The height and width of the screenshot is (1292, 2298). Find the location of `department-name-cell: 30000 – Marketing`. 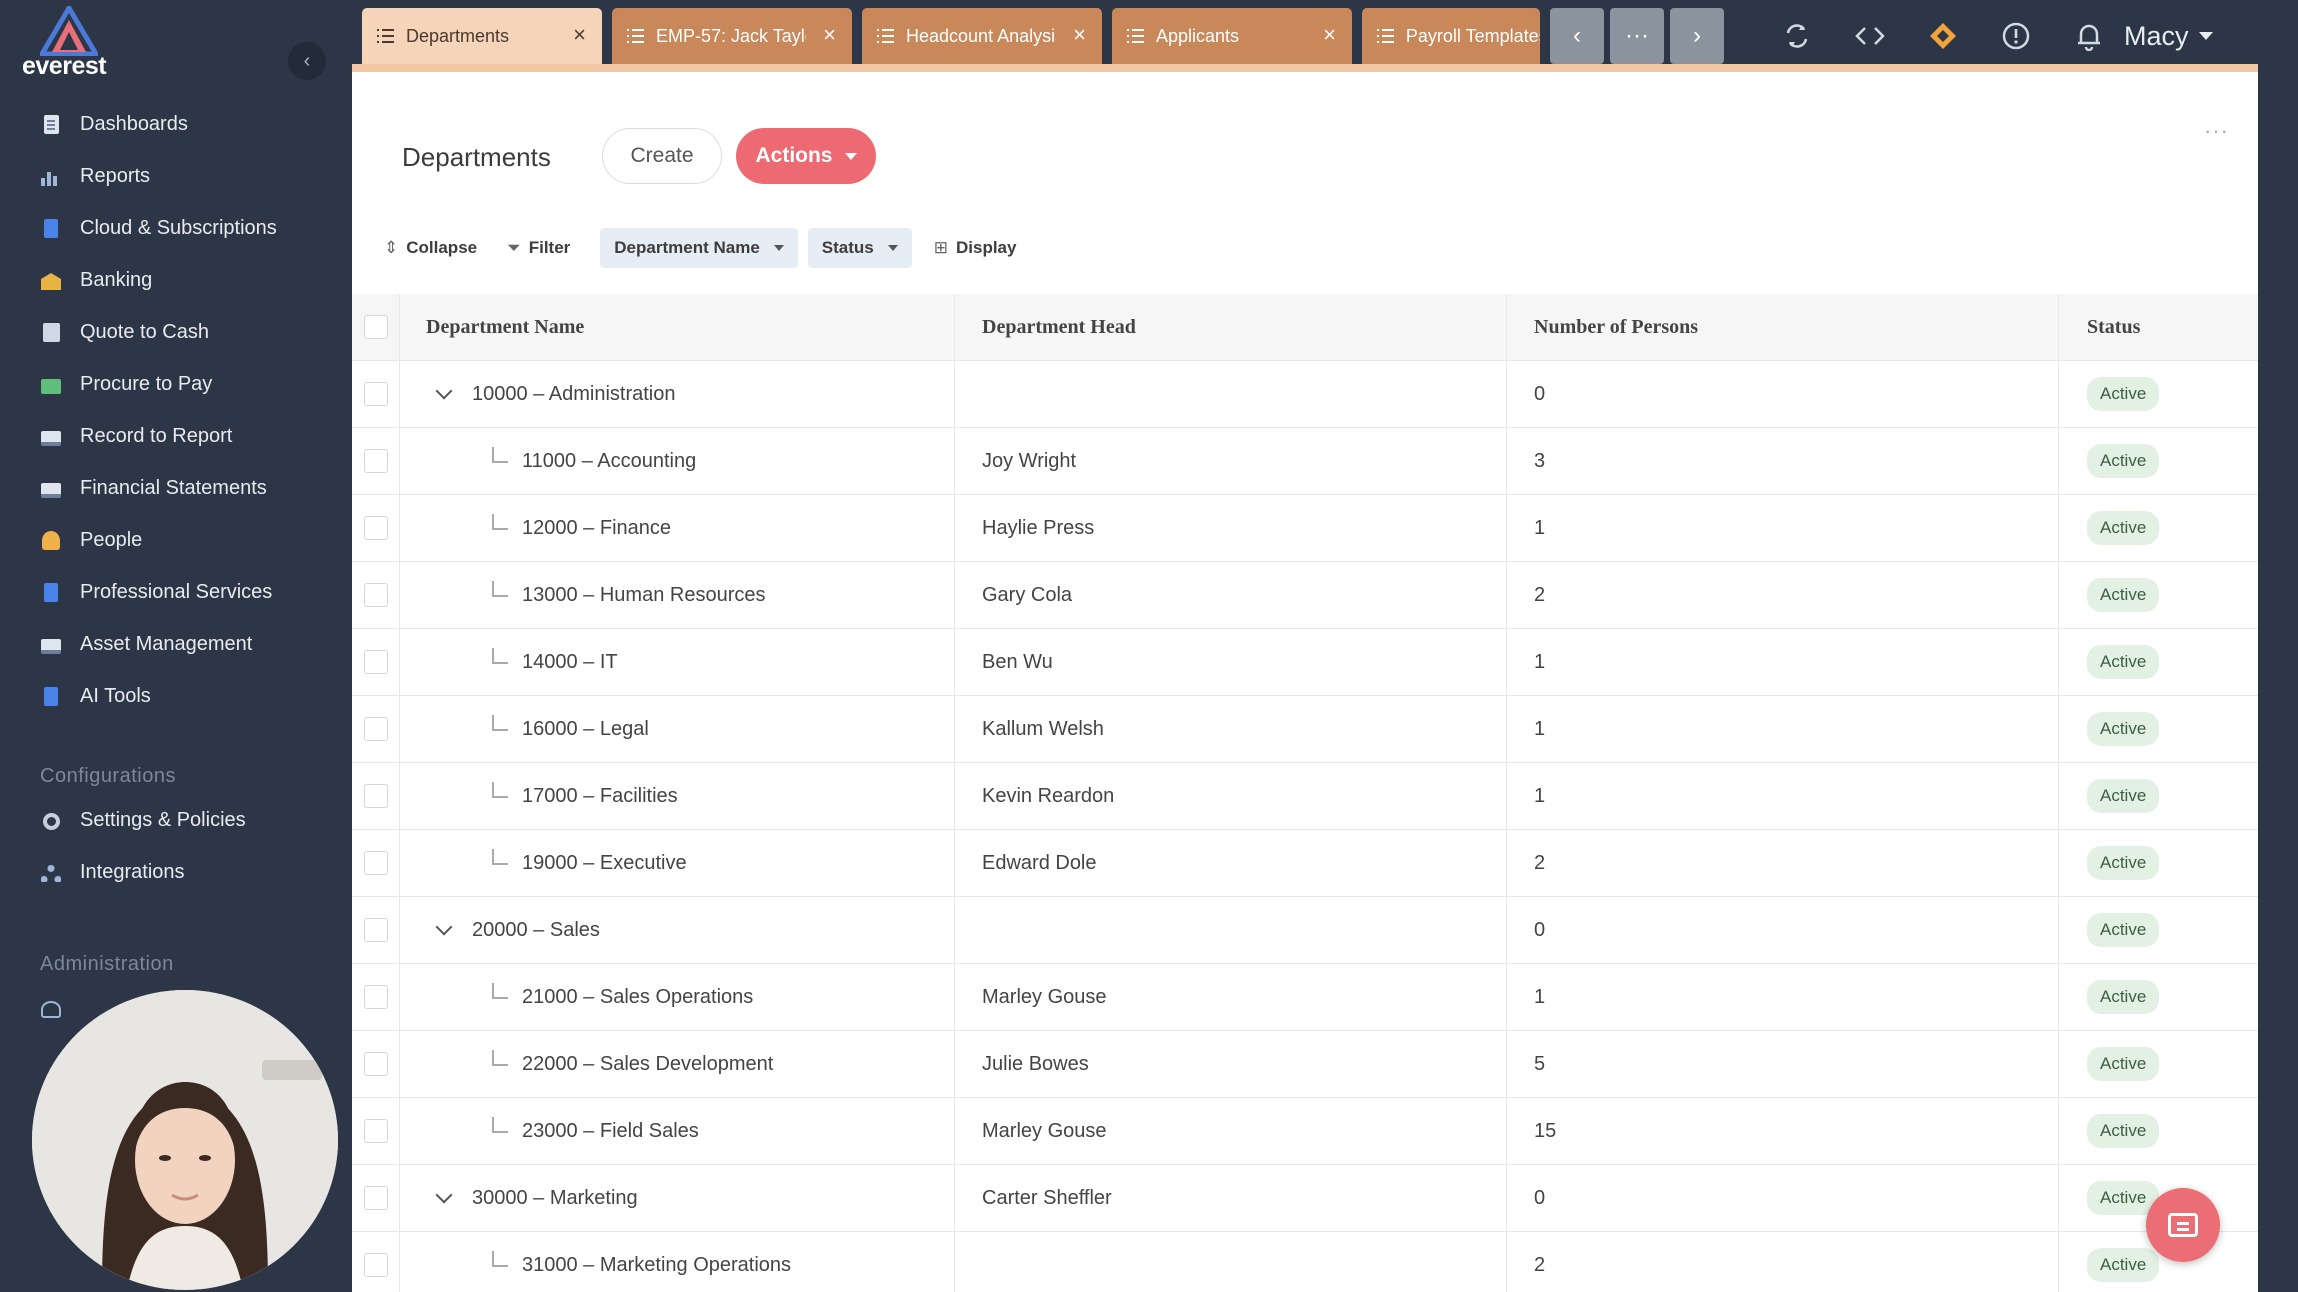

department-name-cell: 30000 – Marketing is located at coordinates (677, 1198).